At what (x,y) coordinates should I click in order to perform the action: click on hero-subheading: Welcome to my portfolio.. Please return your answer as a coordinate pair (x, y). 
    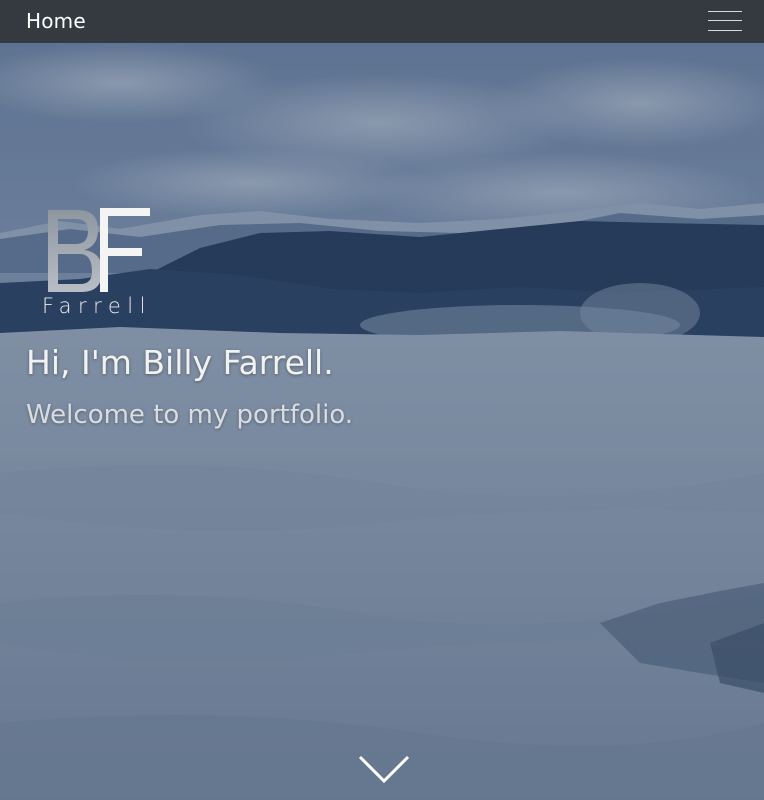
    Looking at the image, I should click on (190, 415).